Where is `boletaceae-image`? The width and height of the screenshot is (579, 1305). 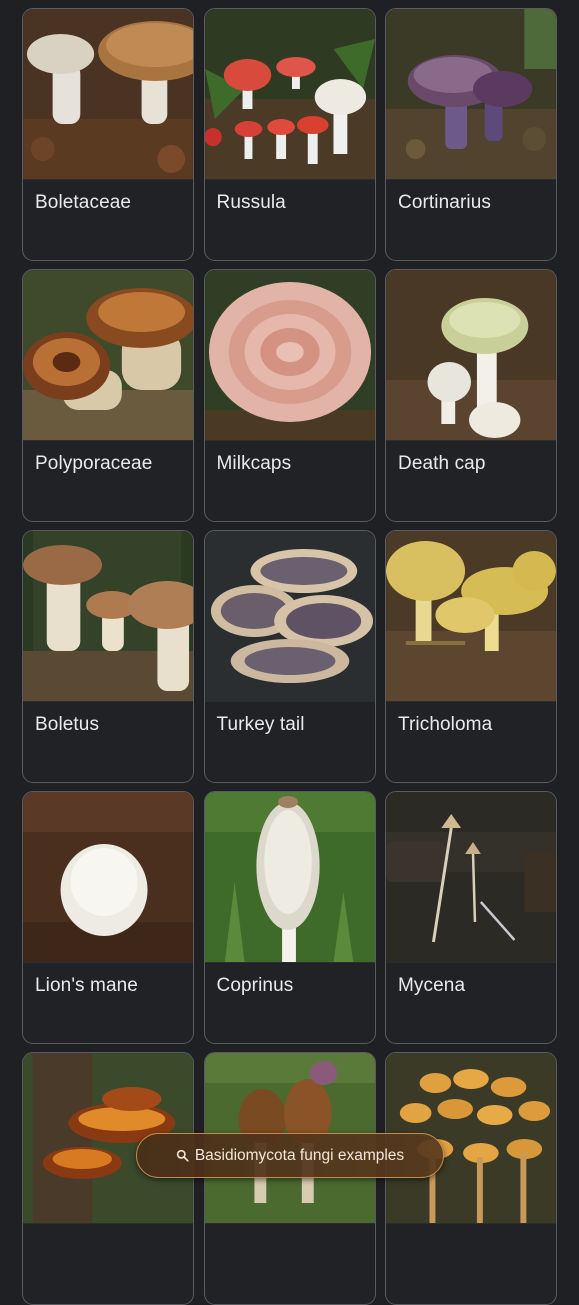 boletaceae-image is located at coordinates (108, 94).